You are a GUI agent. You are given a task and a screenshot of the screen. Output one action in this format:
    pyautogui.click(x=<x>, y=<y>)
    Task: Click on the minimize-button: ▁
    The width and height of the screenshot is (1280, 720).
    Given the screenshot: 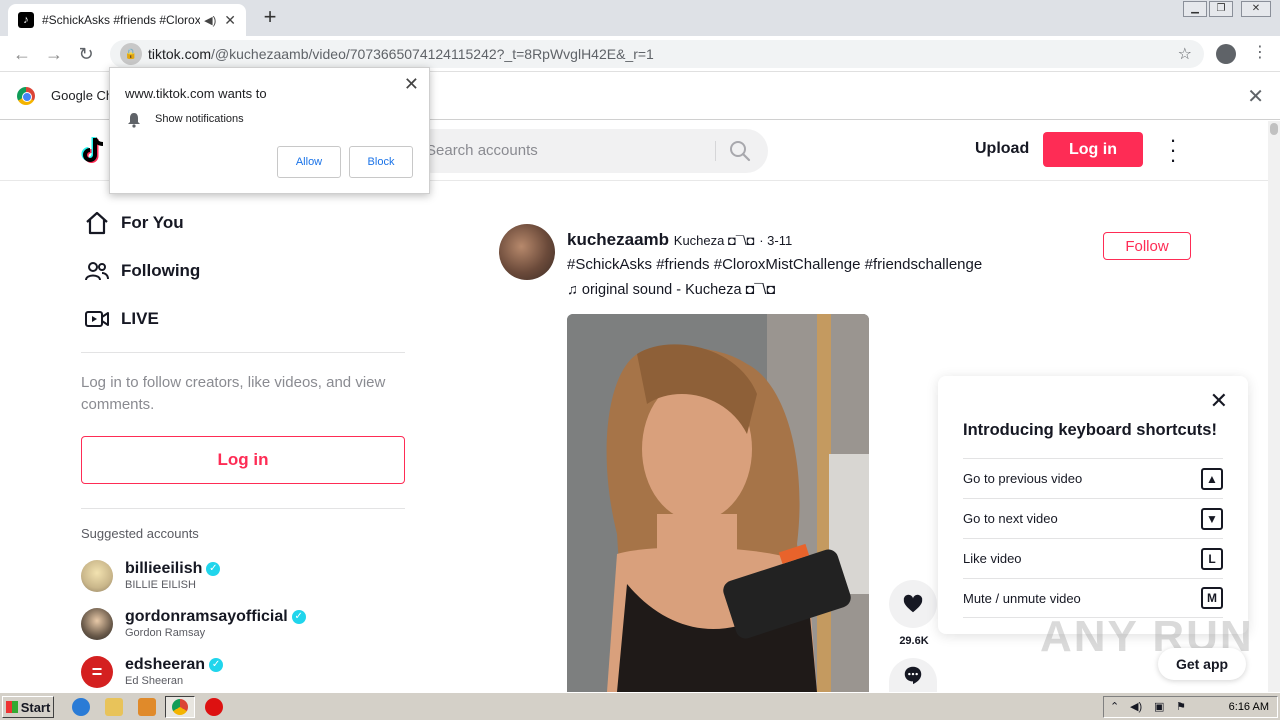 What is the action you would take?
    pyautogui.click(x=1195, y=9)
    